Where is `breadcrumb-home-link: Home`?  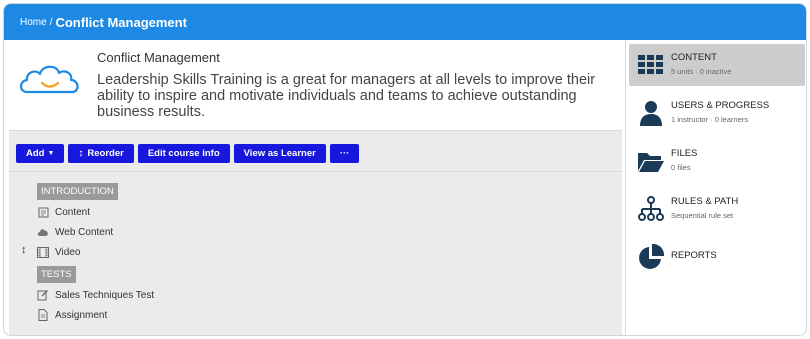
breadcrumb-home-link: Home is located at coordinates (33, 22).